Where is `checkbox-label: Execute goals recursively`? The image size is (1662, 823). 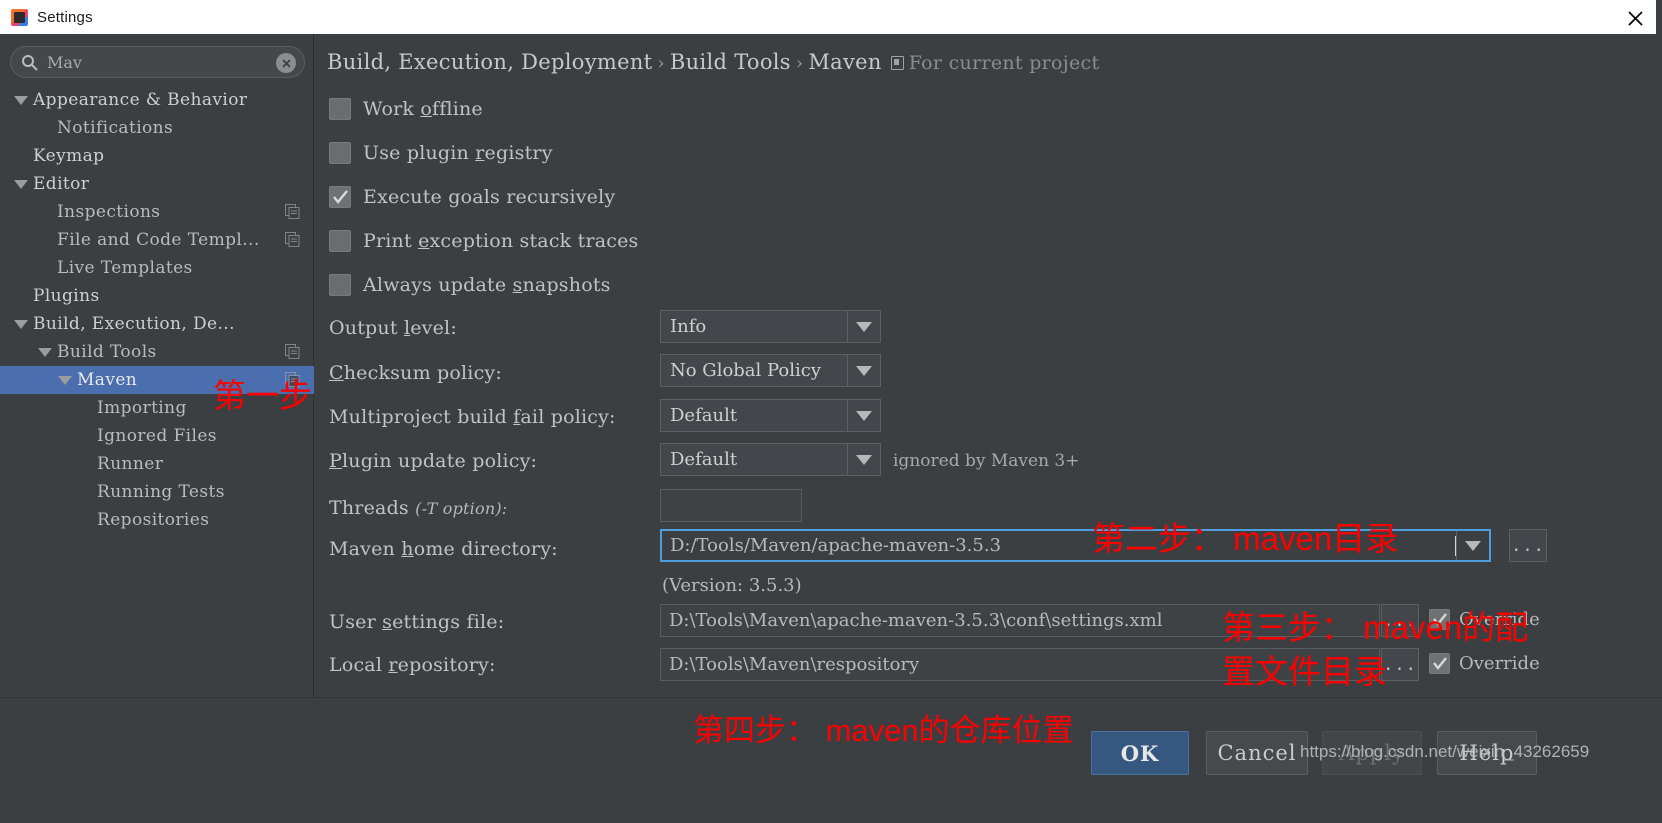 checkbox-label: Execute goals recursively is located at coordinates (489, 197).